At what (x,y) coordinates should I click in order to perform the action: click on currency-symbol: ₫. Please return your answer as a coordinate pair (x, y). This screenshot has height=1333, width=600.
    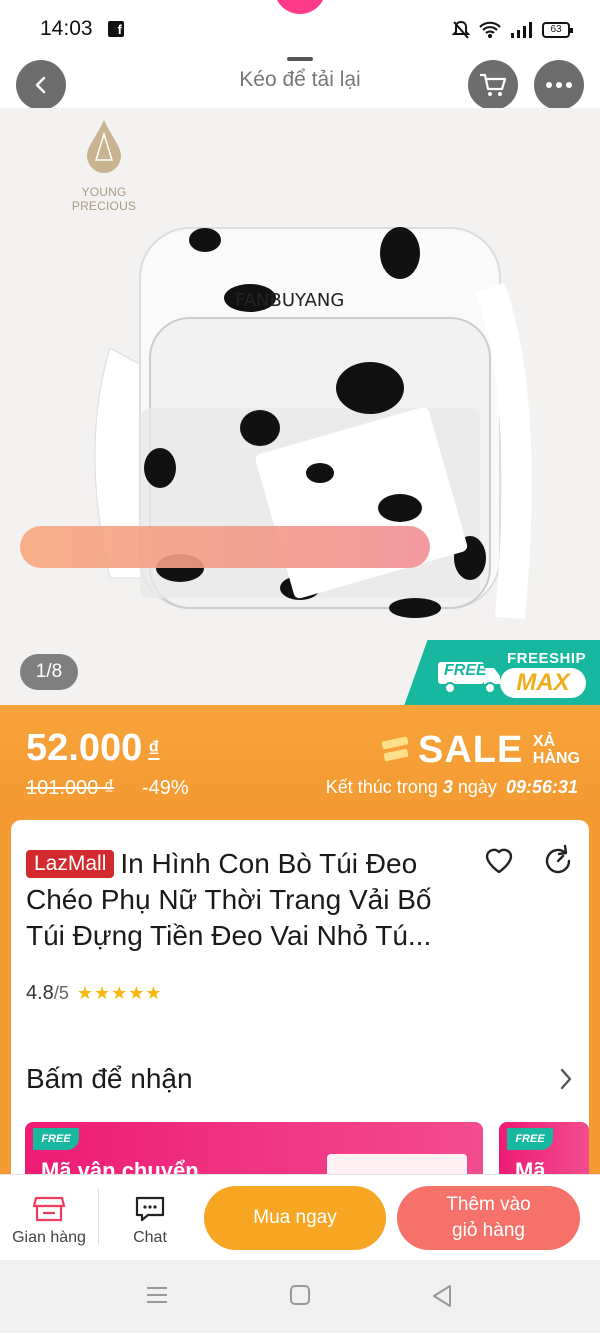
    Looking at the image, I should click on (154, 748).